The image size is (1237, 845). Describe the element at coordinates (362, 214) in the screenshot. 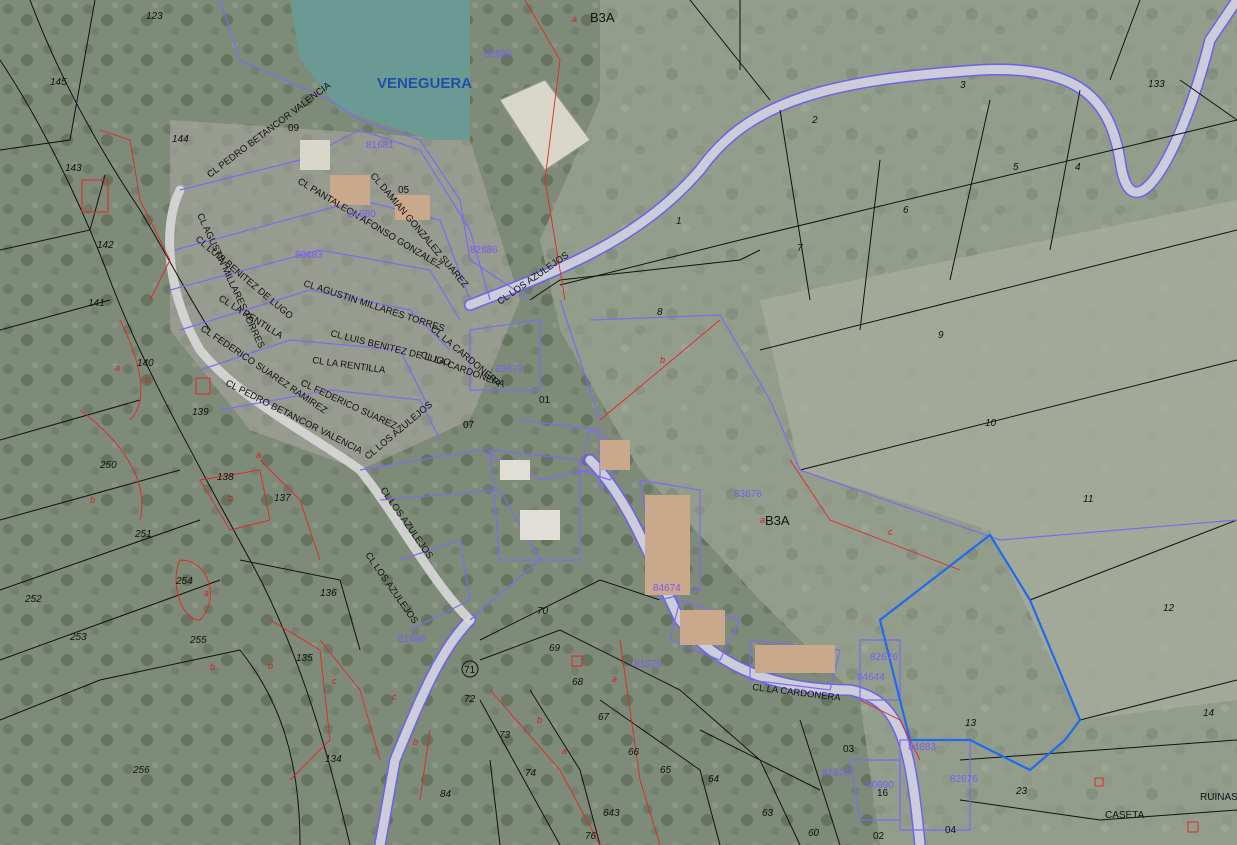

I see `cadastral-ref: 81680` at that location.